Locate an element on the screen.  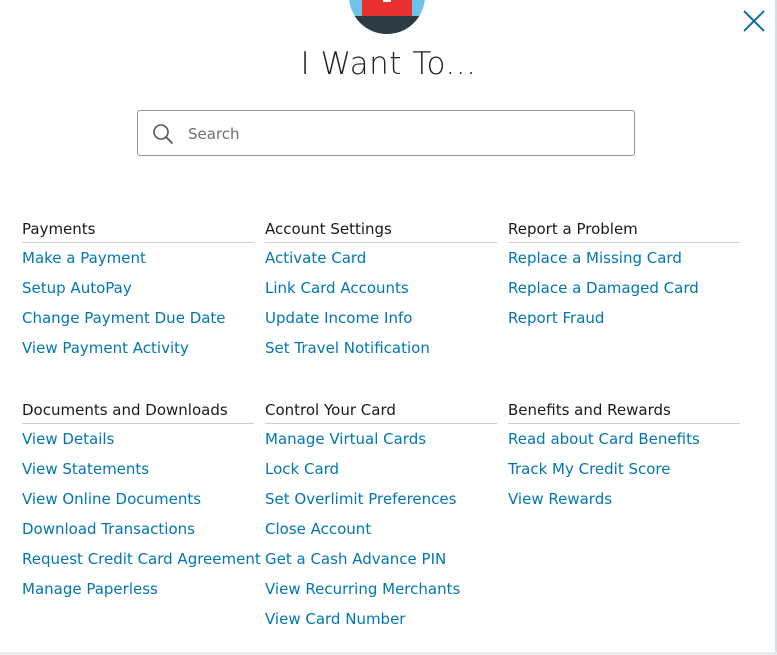
link-view-details: View Details is located at coordinates (68, 439).